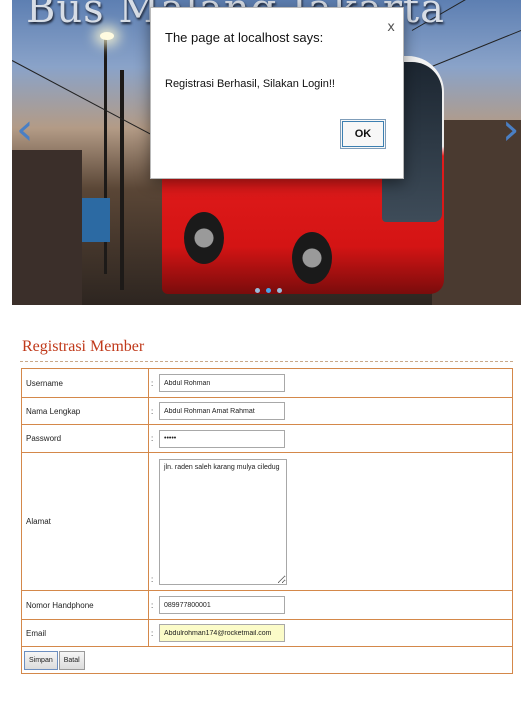  I want to click on bus-wheel-rear, so click(204, 238).